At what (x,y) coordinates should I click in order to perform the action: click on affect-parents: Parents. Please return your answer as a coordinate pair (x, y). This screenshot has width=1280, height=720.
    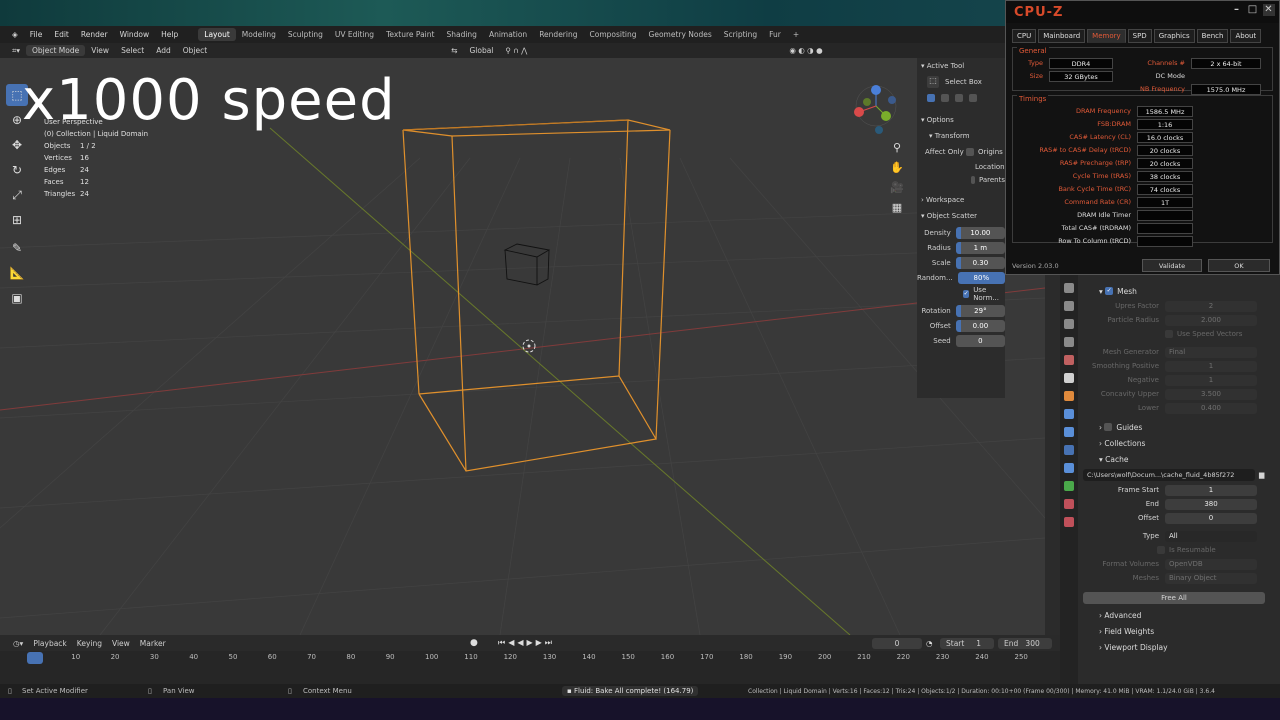
    Looking at the image, I should click on (961, 179).